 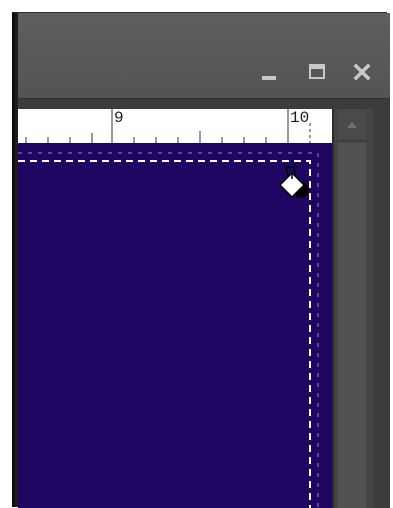 What do you see at coordinates (293, 182) in the screenshot?
I see `paint-bucket-icon` at bounding box center [293, 182].